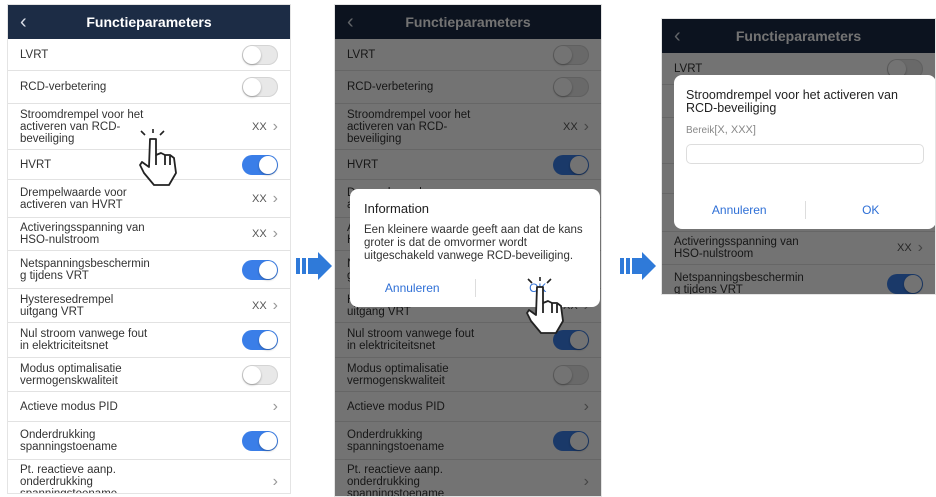  What do you see at coordinates (73, 198) in the screenshot?
I see `setting-label: Drempelwaarde voor activeren van HVRT` at bounding box center [73, 198].